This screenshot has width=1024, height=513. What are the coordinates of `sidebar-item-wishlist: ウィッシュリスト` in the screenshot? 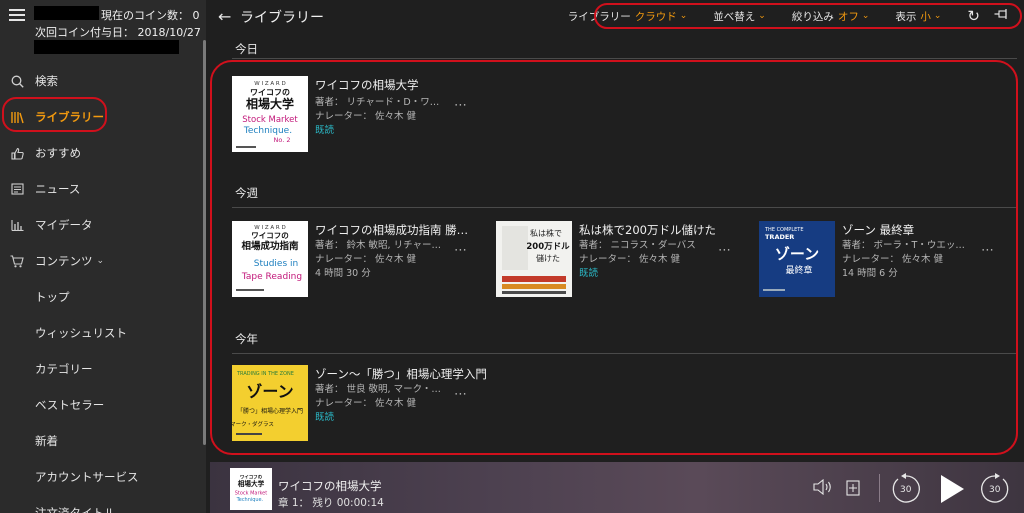 It's located at (101, 333).